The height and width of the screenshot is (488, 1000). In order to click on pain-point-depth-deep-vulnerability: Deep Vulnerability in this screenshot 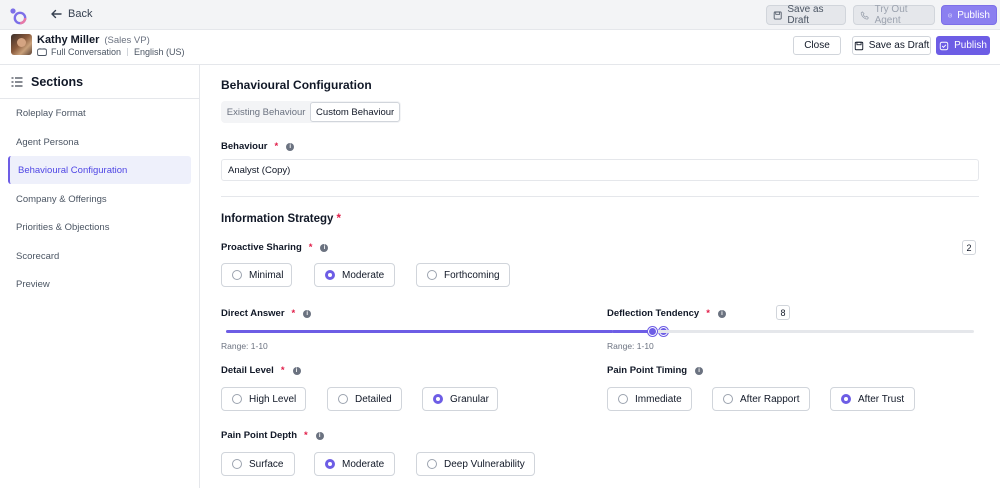, I will do `click(475, 464)`.